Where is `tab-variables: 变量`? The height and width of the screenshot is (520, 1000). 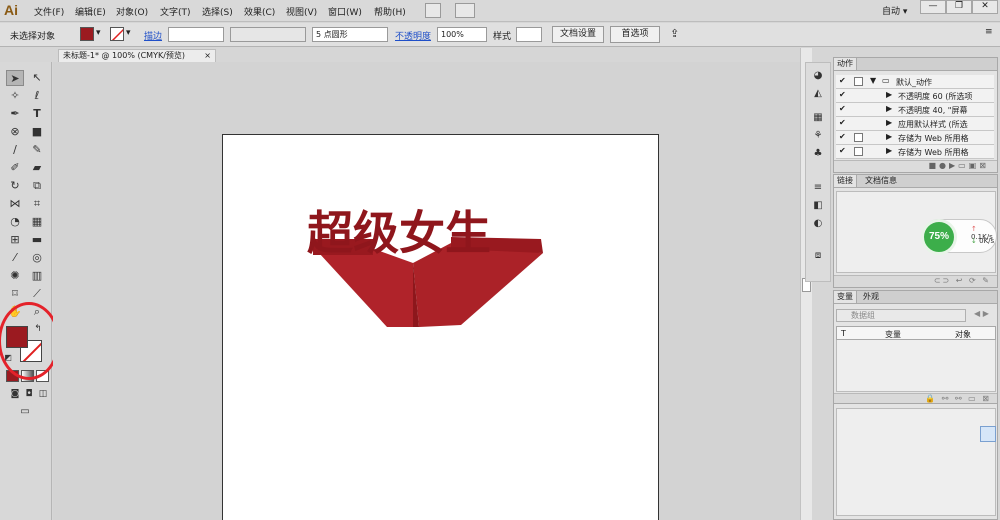
tab-variables: 变量 is located at coordinates (845, 297).